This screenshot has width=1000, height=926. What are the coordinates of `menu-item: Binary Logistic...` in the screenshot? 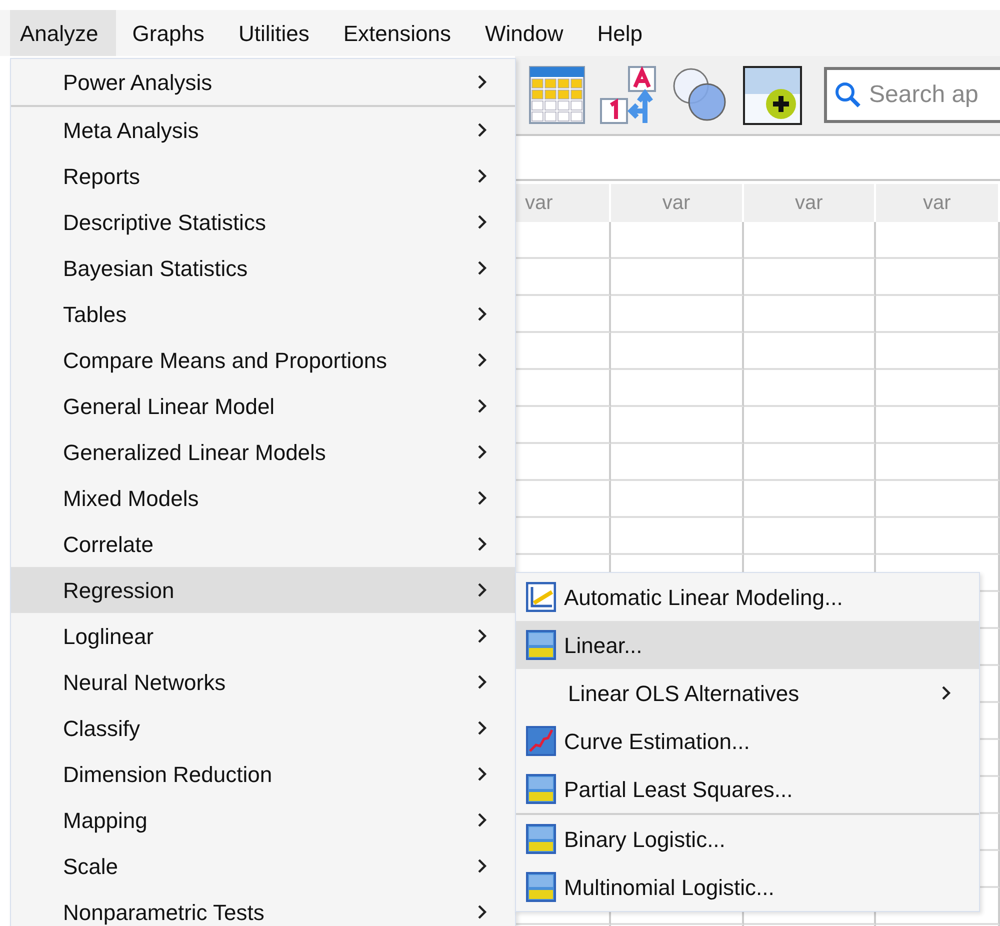 It's located at (747, 839).